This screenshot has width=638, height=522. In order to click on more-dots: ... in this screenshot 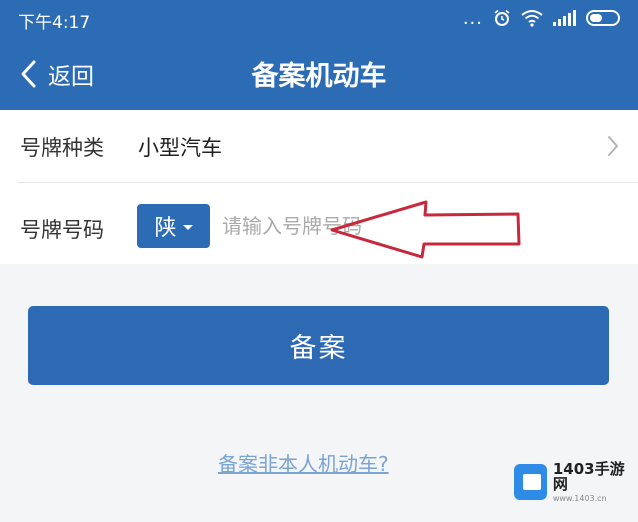, I will do `click(472, 18)`.